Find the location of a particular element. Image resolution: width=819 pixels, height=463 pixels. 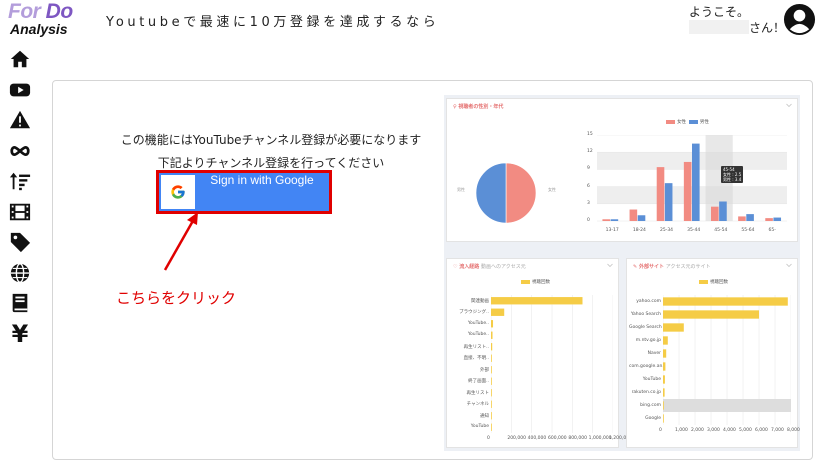

home-icon is located at coordinates (20, 59).